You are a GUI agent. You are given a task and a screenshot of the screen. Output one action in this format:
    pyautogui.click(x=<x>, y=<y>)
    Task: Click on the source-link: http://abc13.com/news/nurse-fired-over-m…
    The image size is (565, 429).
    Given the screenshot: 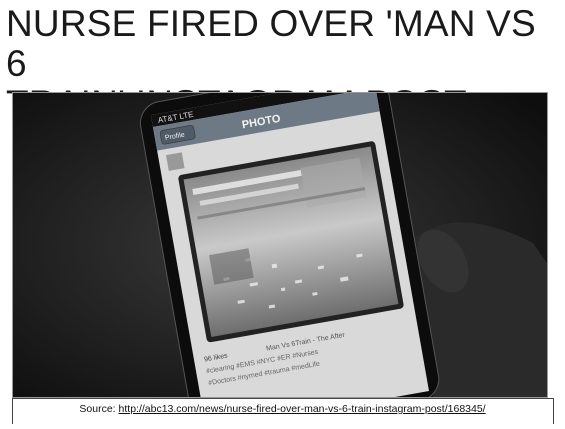 What is the action you would take?
    pyautogui.click(x=302, y=409)
    